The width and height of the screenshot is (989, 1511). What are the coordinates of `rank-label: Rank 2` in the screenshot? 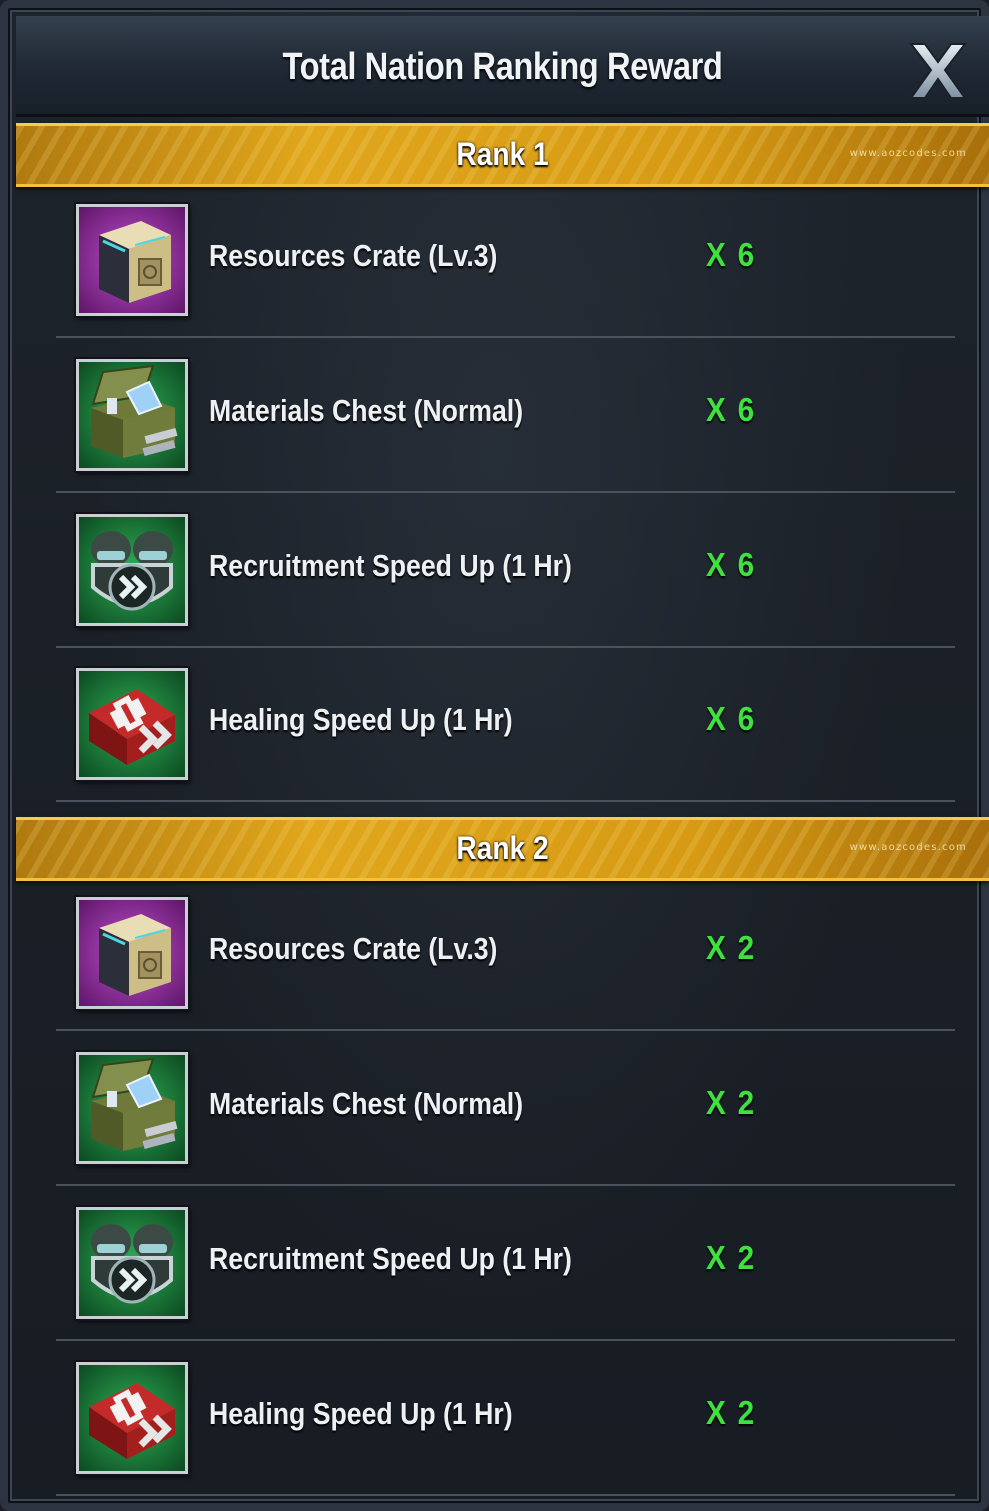 It's located at (502, 848).